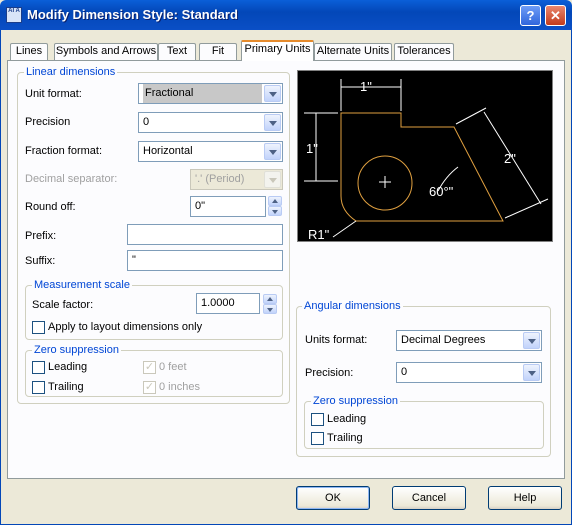  Describe the element at coordinates (149, 387) in the screenshot. I see `zero-inches-checkbox: ✓` at that location.